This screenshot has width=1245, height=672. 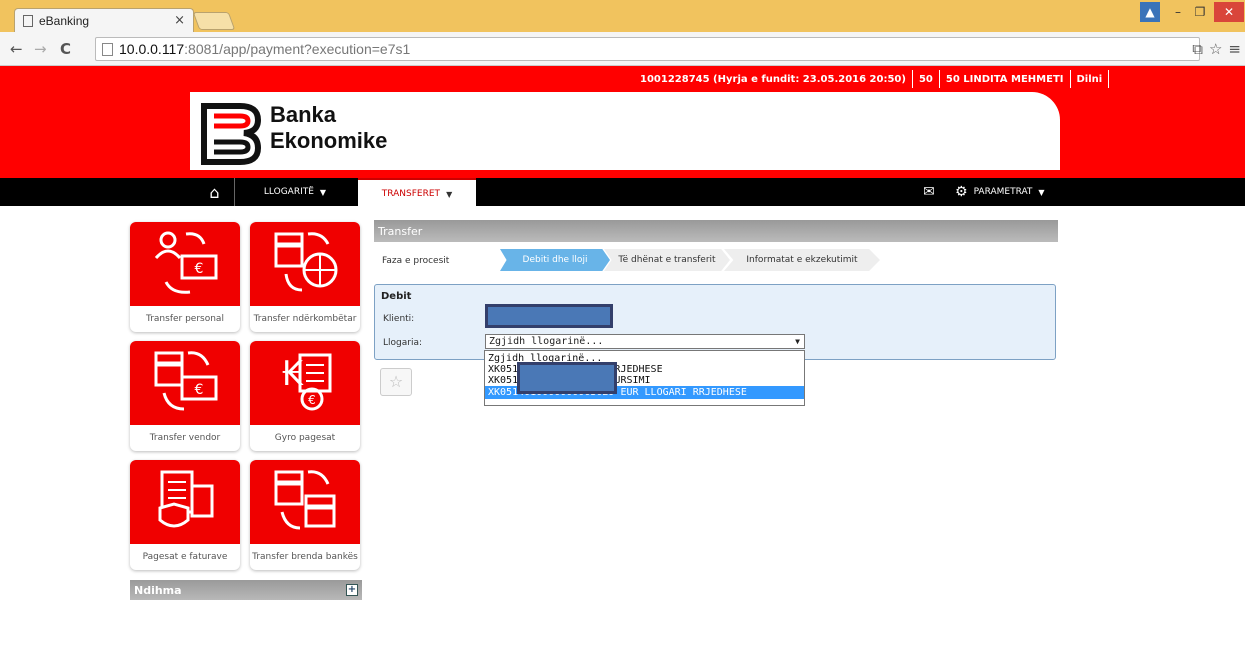 I want to click on home-icon: ⌂, so click(x=215, y=192).